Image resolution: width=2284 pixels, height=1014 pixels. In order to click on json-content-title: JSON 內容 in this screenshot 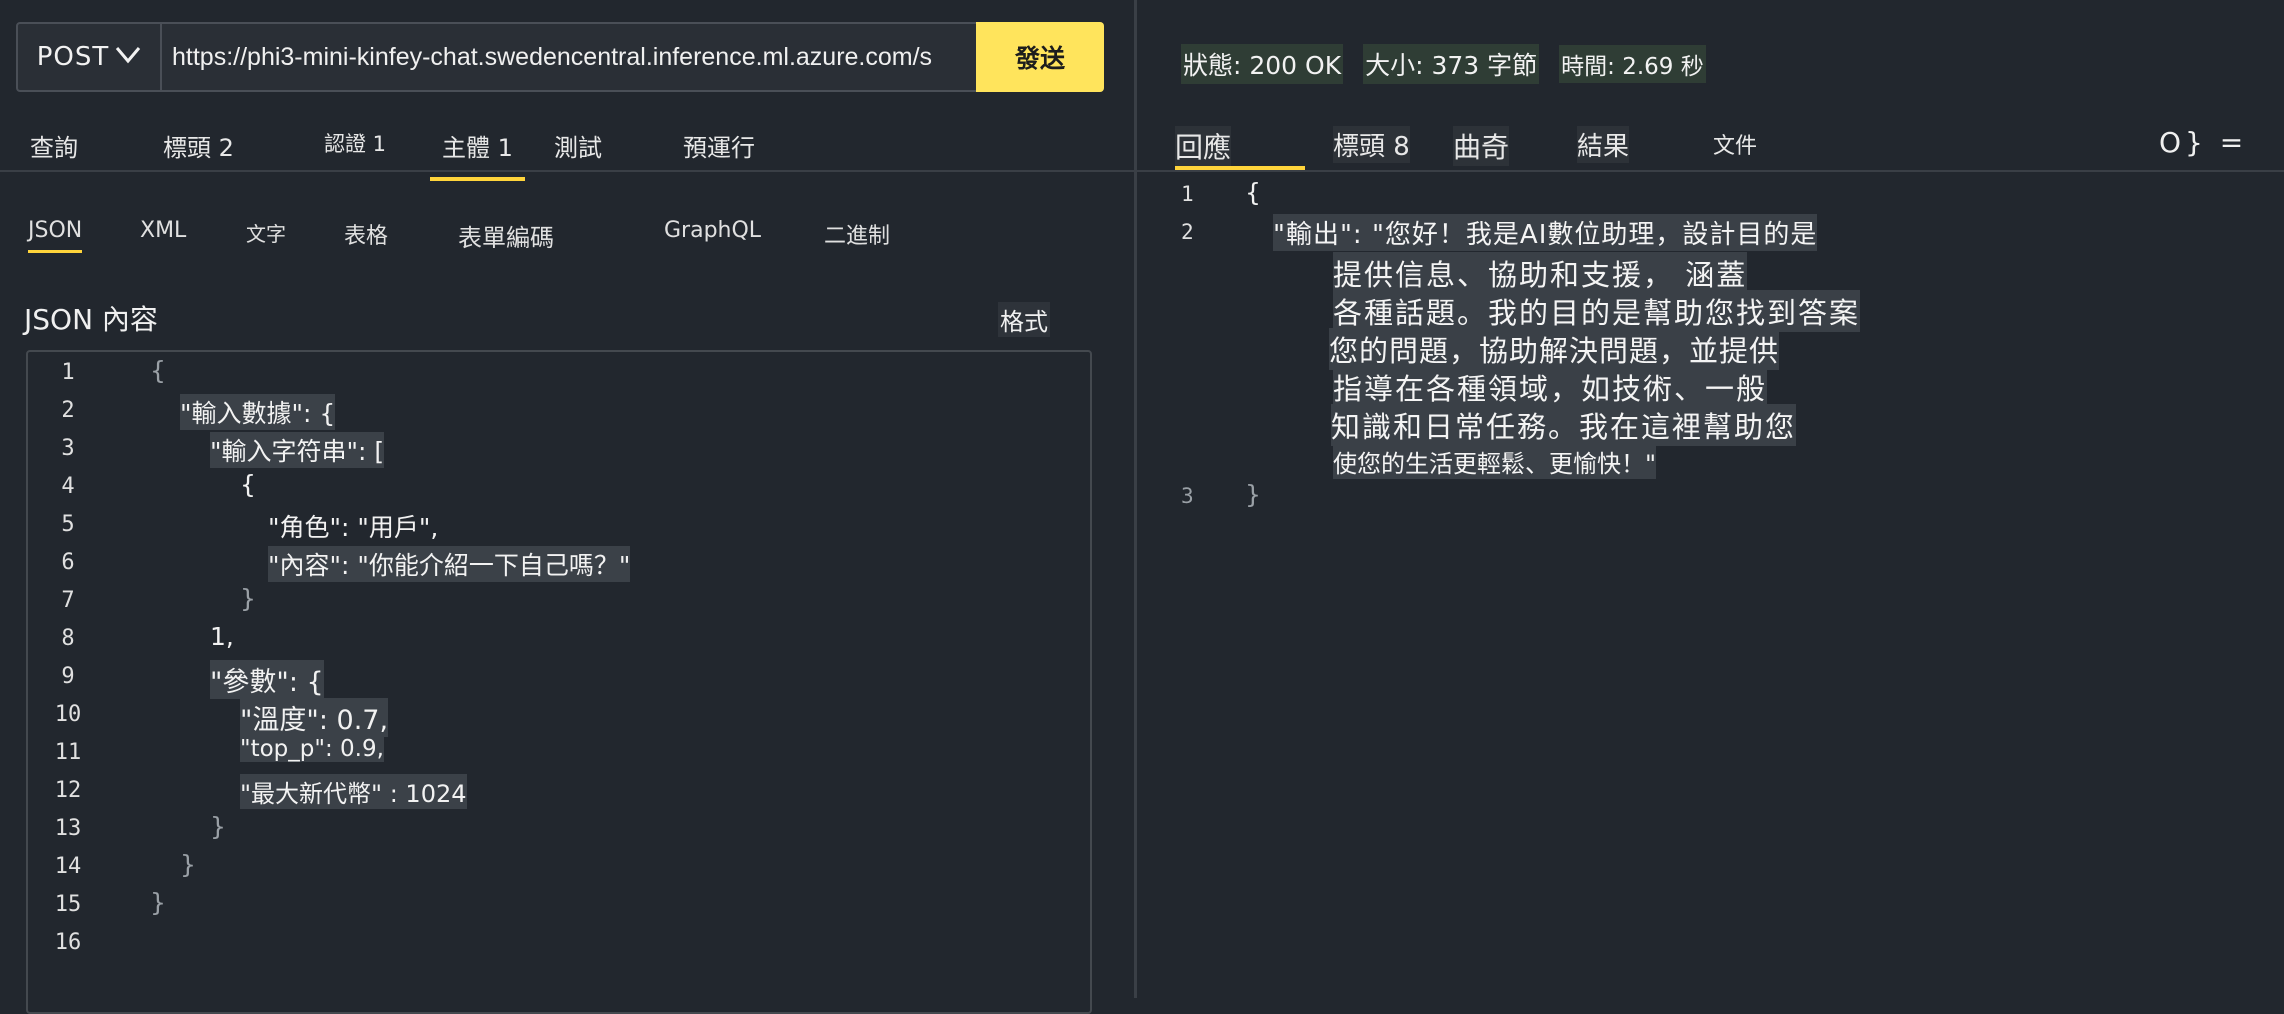, I will do `click(91, 319)`.